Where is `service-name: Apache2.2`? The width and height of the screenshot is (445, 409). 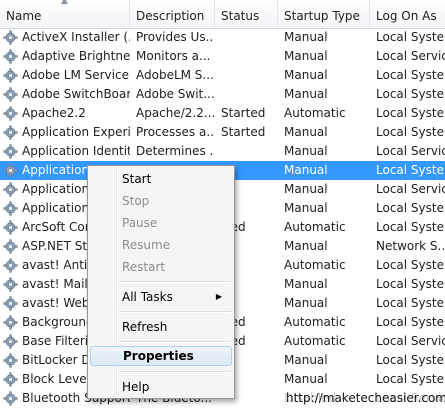 service-name: Apache2.2 is located at coordinates (54, 113).